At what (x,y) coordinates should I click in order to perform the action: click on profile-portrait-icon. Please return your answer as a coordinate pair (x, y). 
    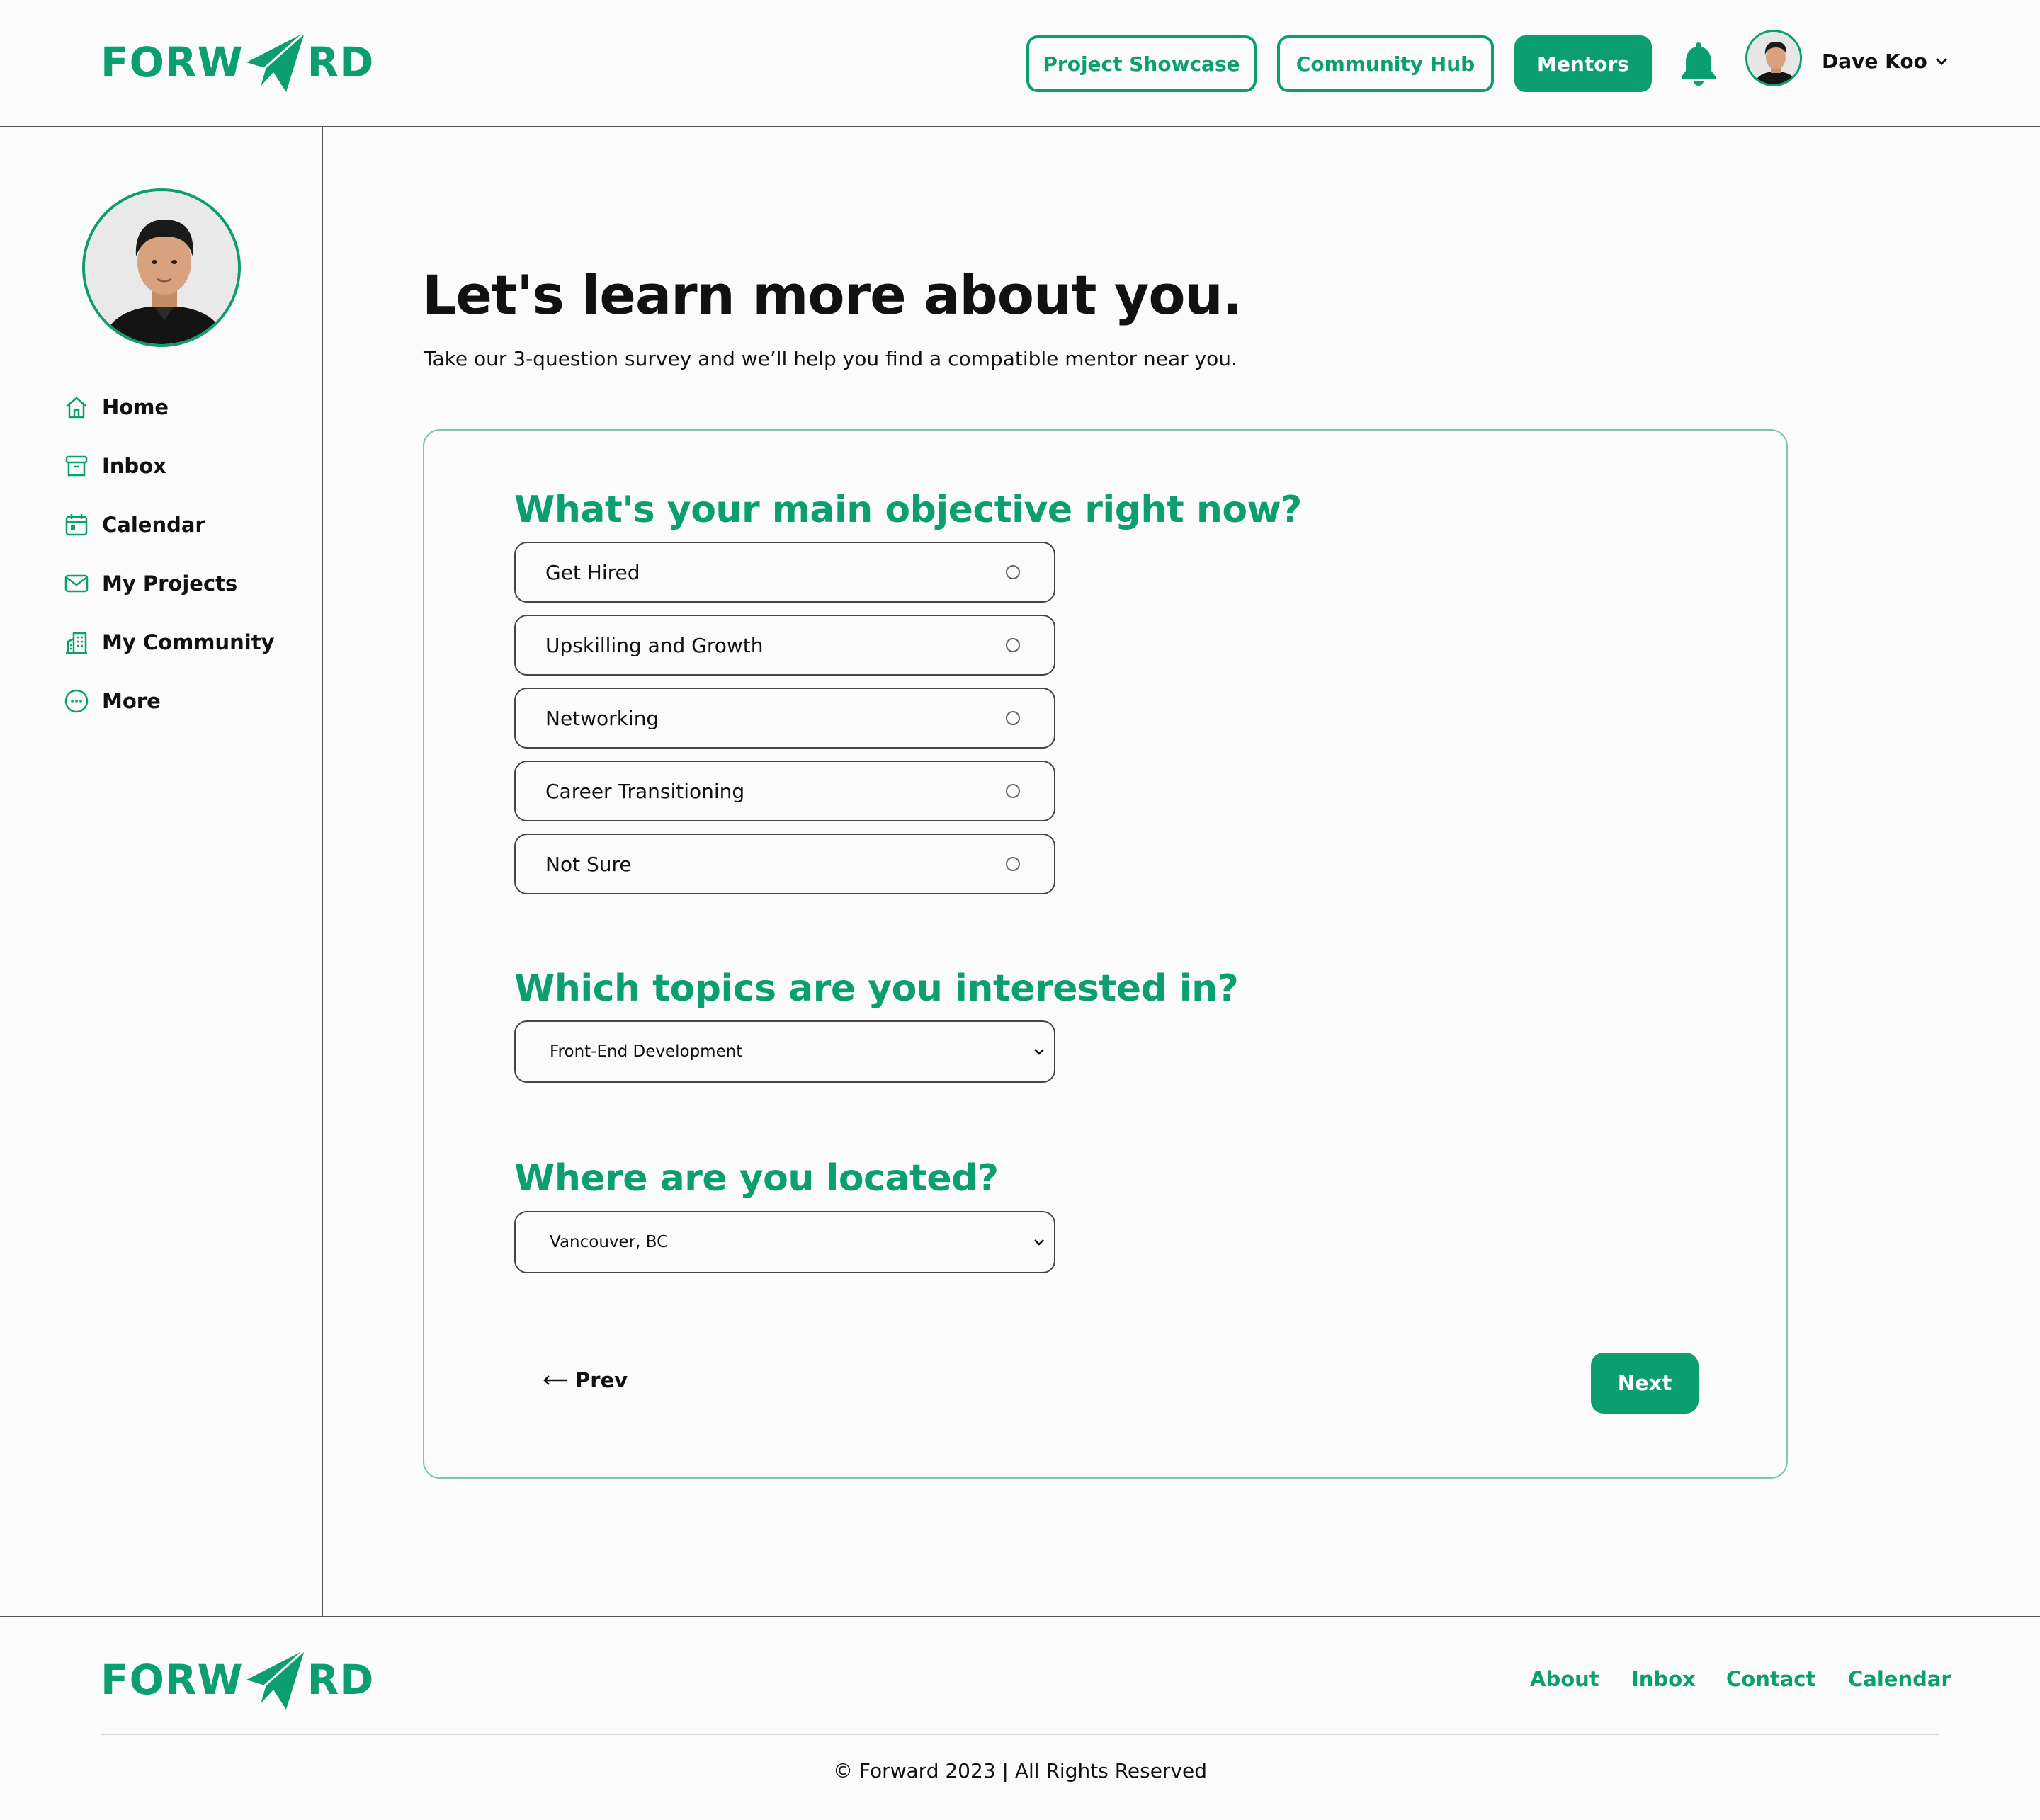
    Looking at the image, I should click on (162, 267).